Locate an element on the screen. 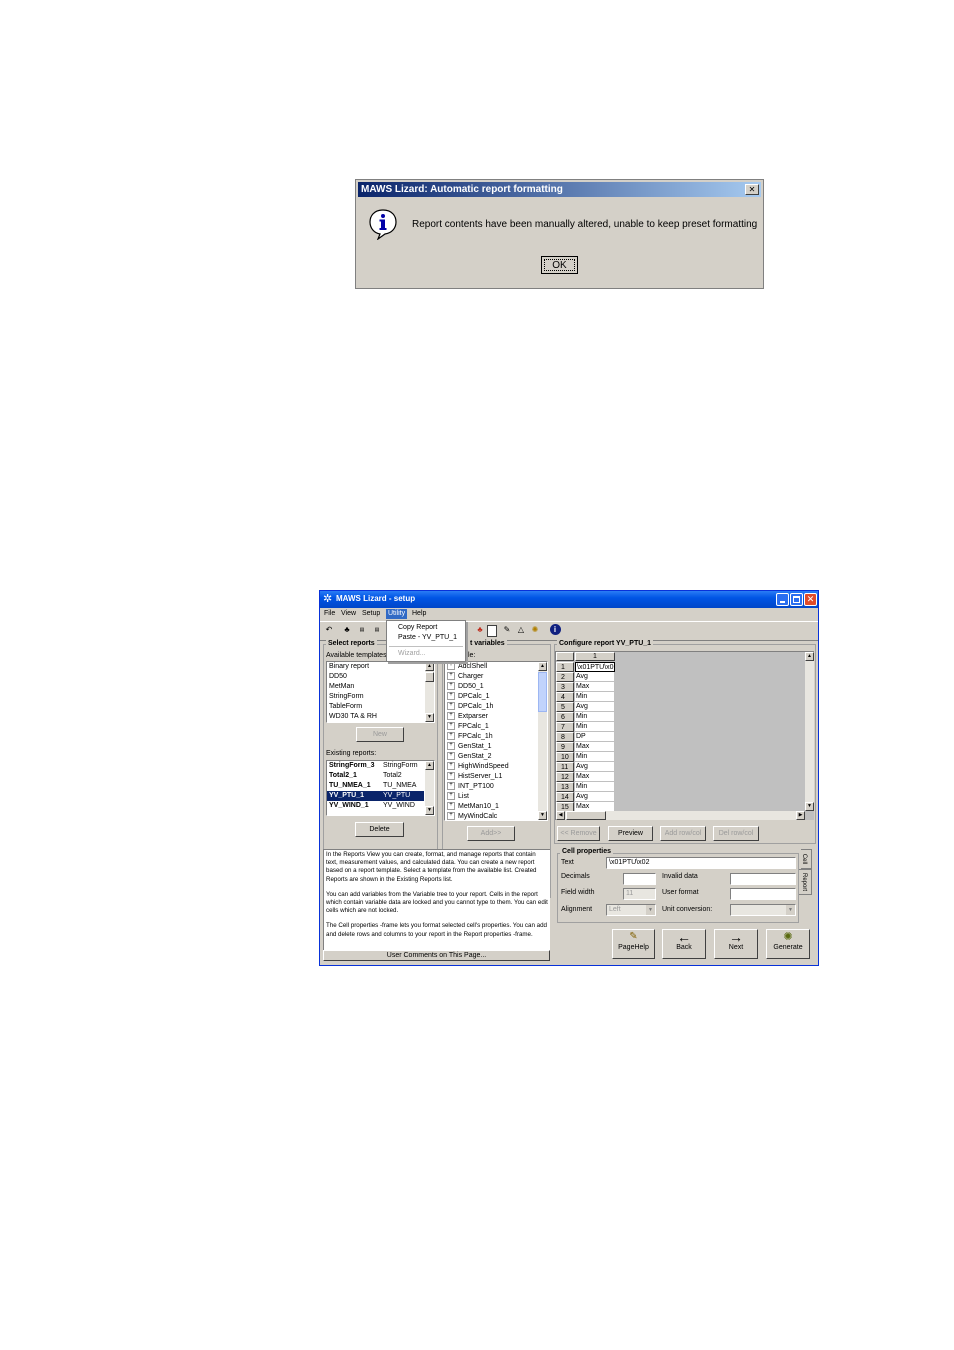  ok-button: OK is located at coordinates (559, 265).